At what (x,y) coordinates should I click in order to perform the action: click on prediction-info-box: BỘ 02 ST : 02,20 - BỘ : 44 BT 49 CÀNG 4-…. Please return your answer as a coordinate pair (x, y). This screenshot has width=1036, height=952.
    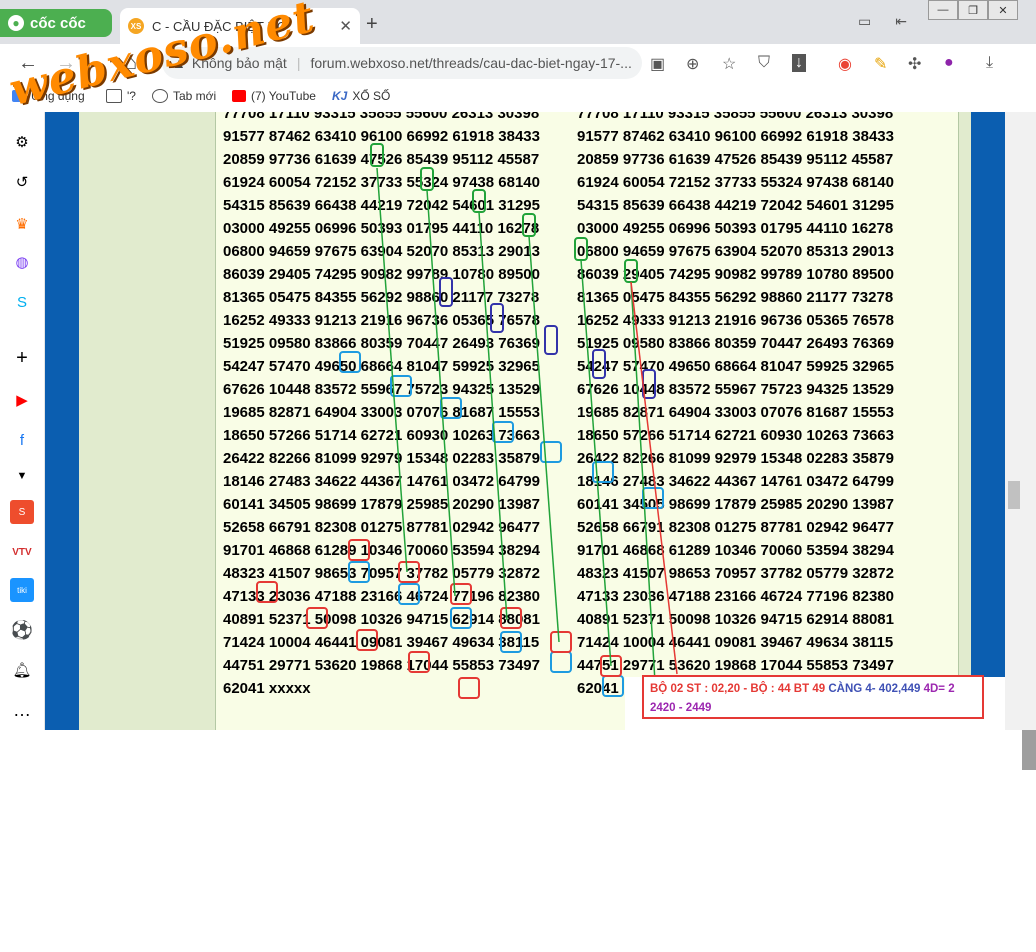
    Looking at the image, I should click on (813, 697).